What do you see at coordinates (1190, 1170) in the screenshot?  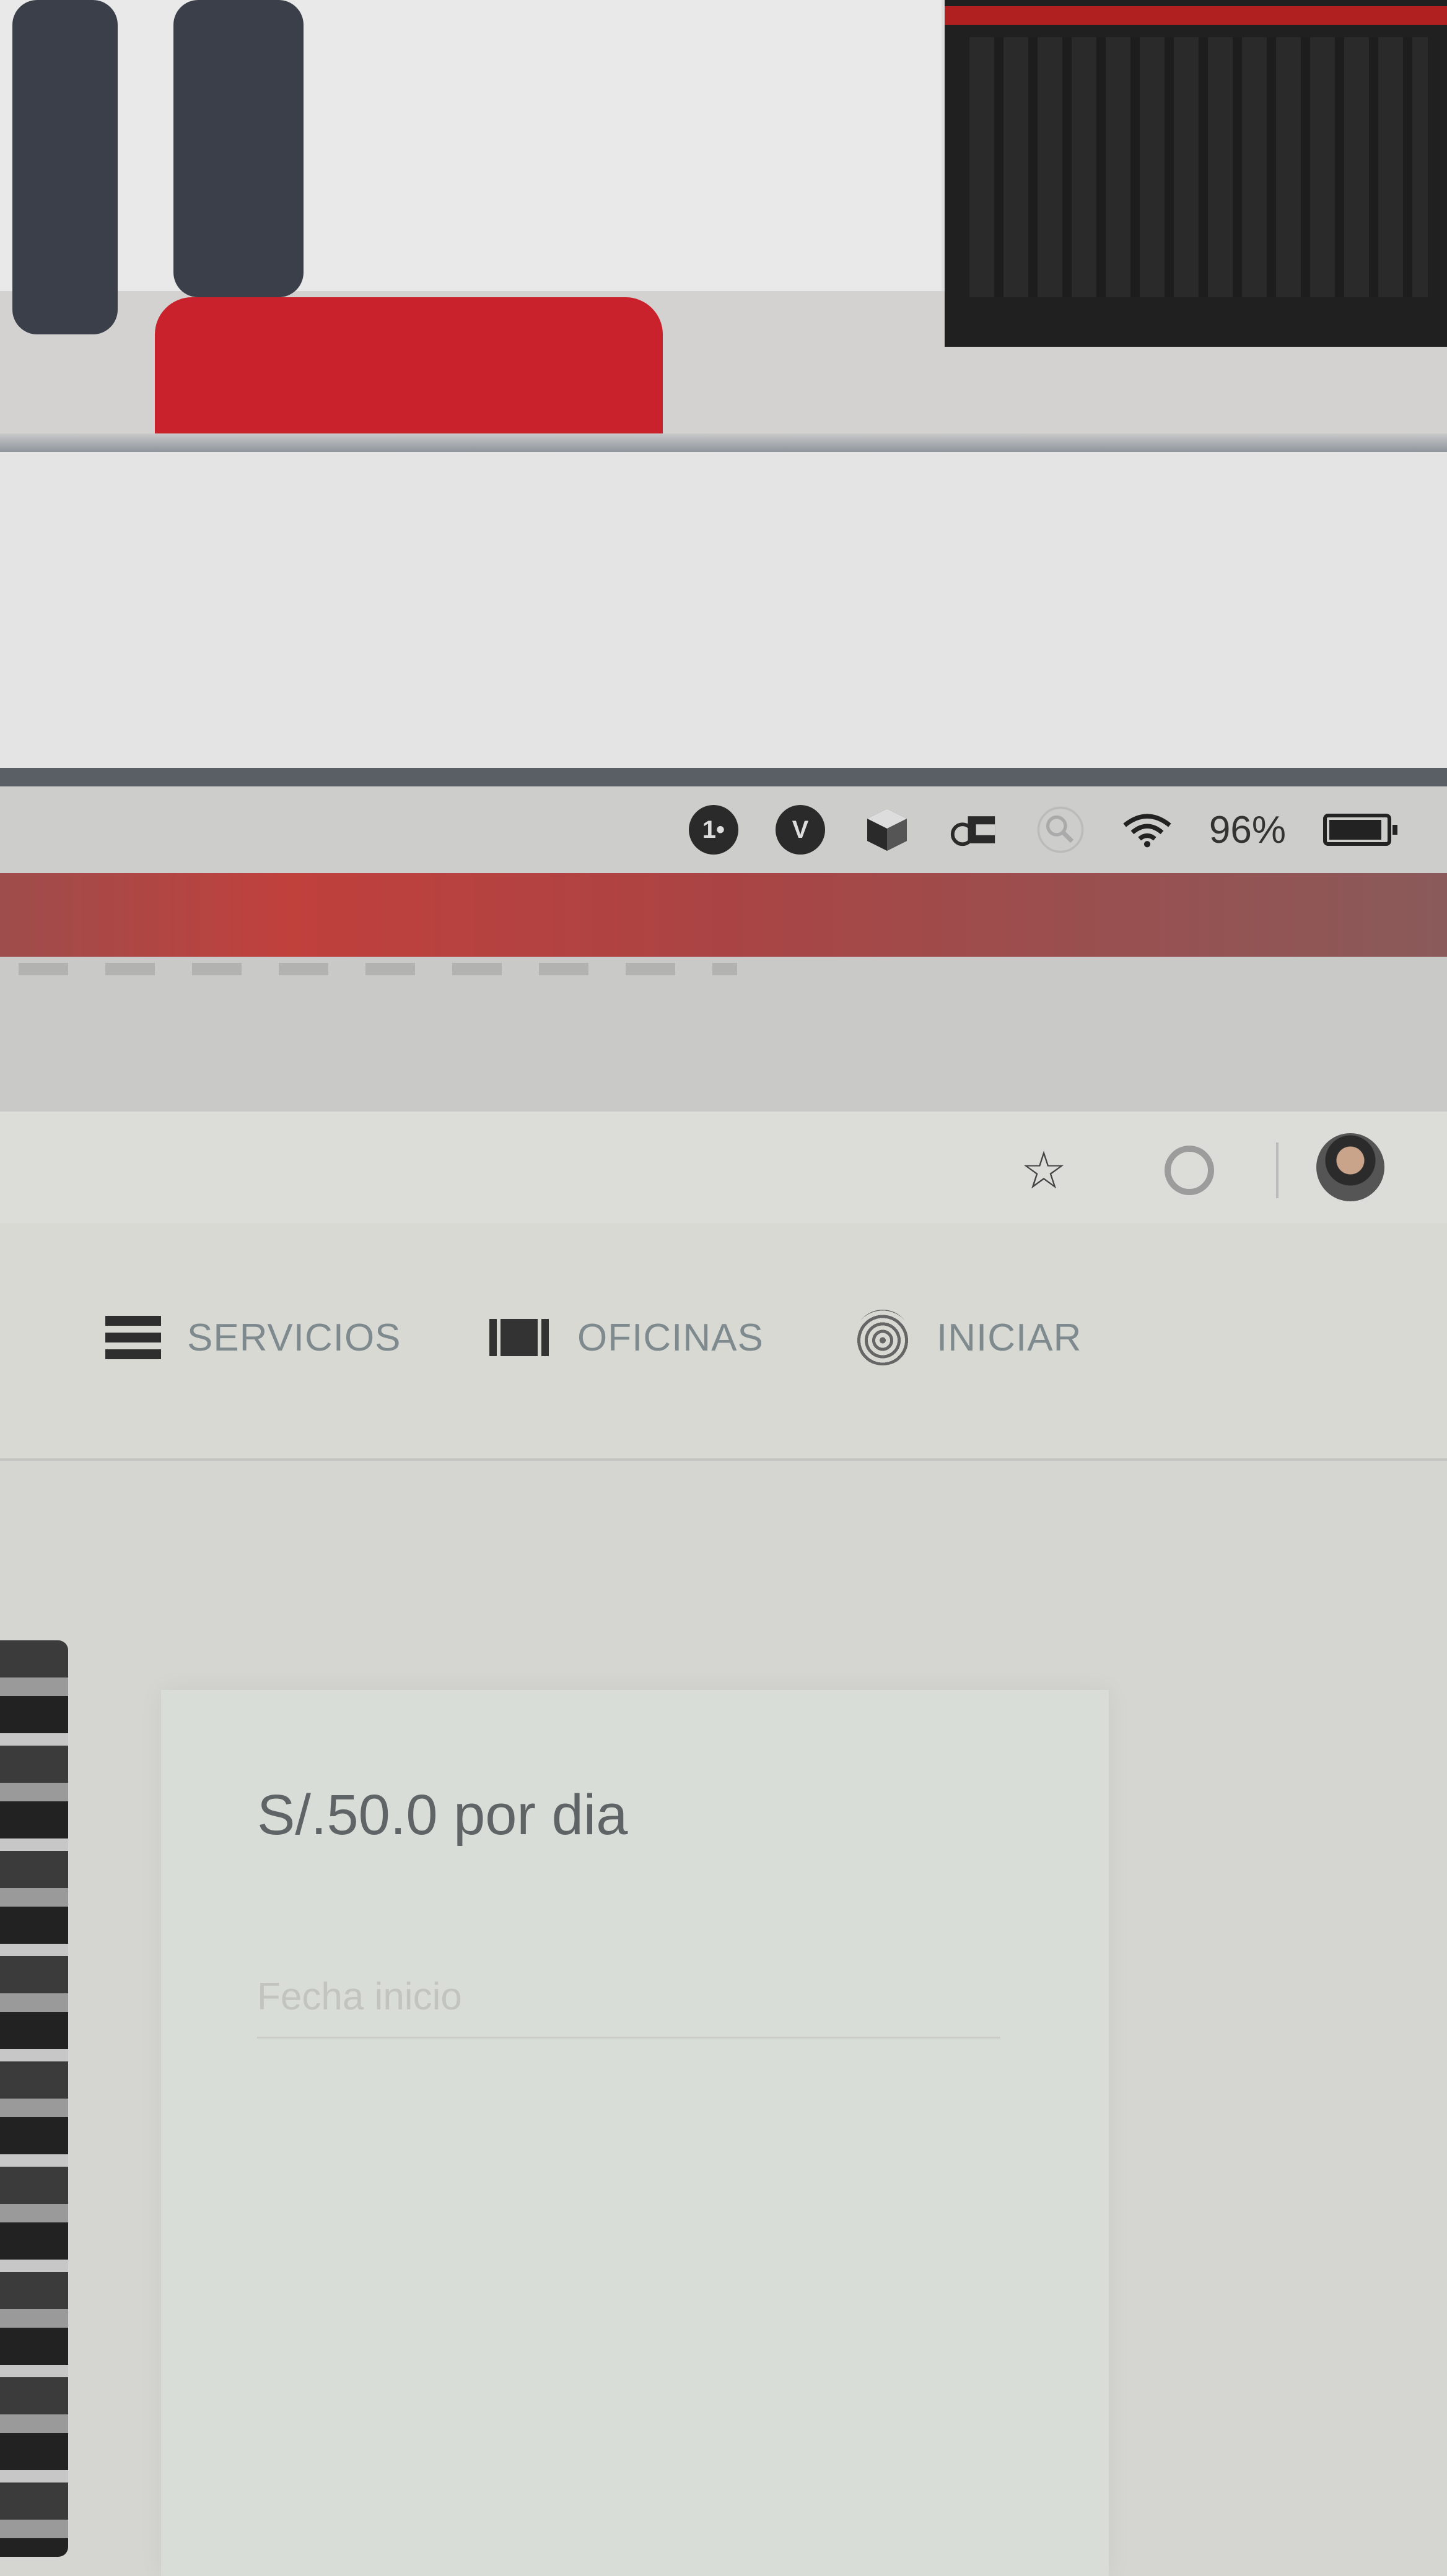 I see `extension-icon` at bounding box center [1190, 1170].